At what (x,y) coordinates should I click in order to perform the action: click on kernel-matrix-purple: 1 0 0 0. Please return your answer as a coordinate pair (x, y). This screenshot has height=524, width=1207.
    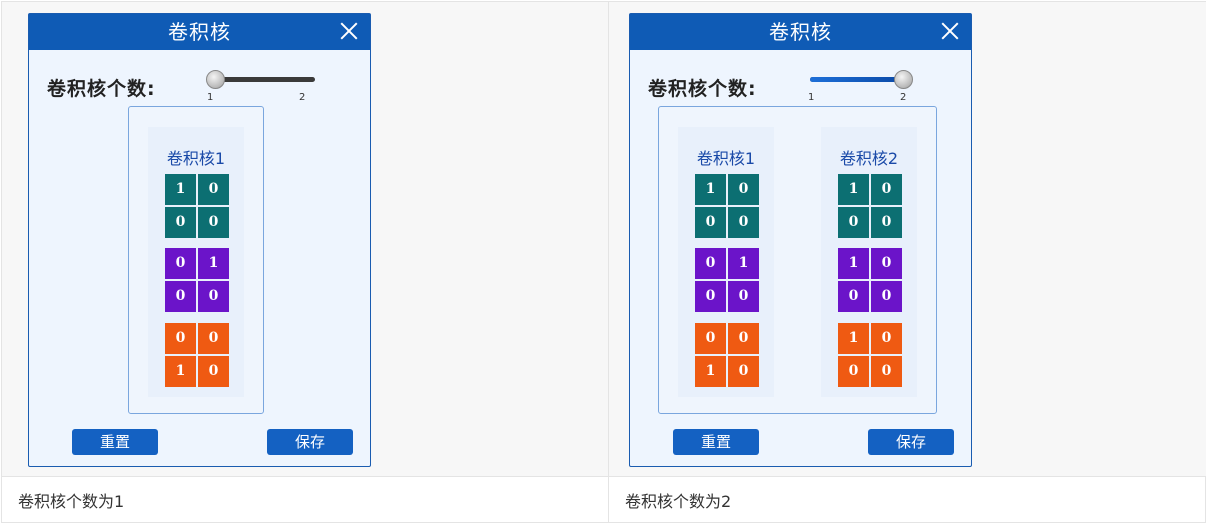
    Looking at the image, I should click on (870, 280).